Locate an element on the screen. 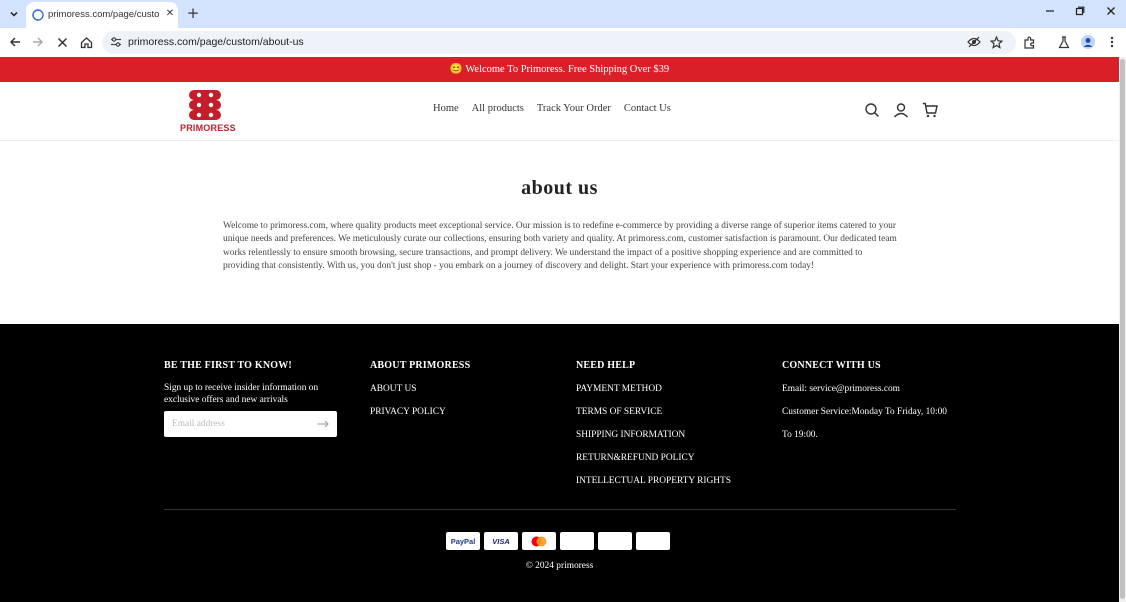  user-icon is located at coordinates (901, 110).